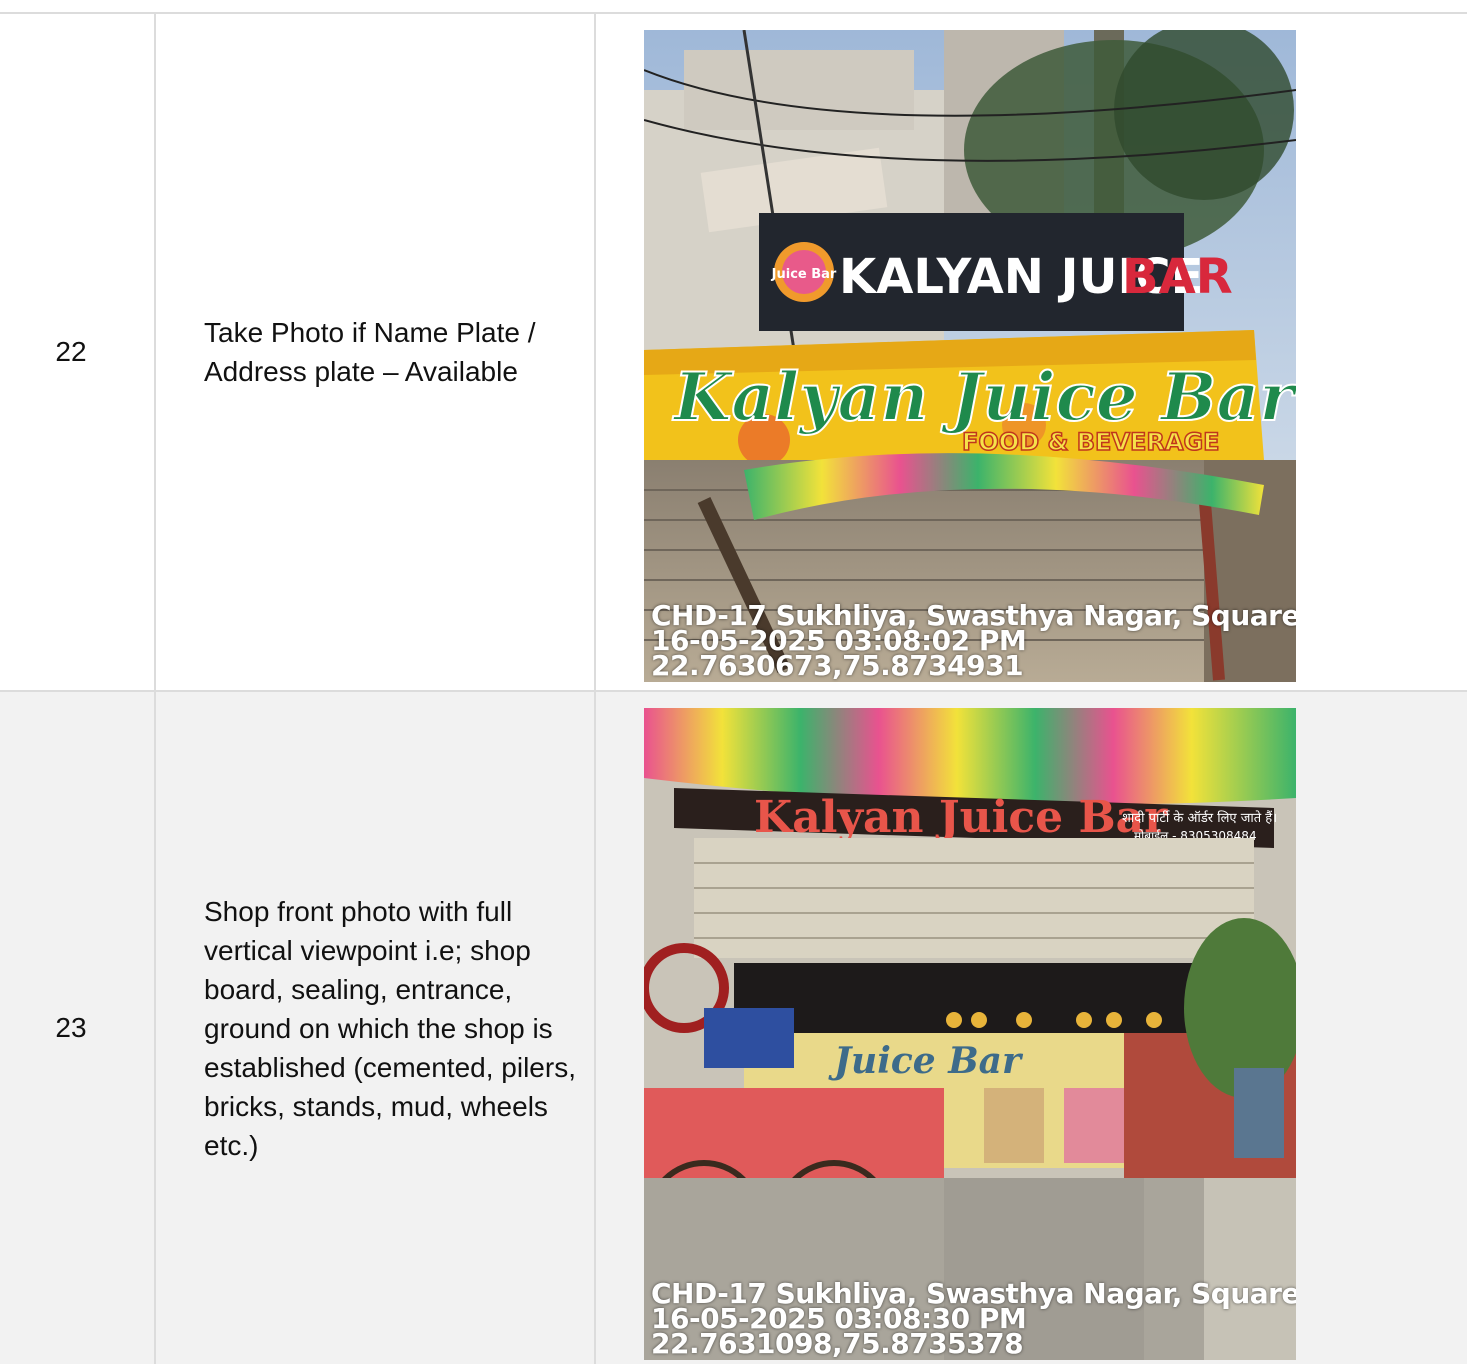  I want to click on row-number-cell: 23, so click(78, 1028).